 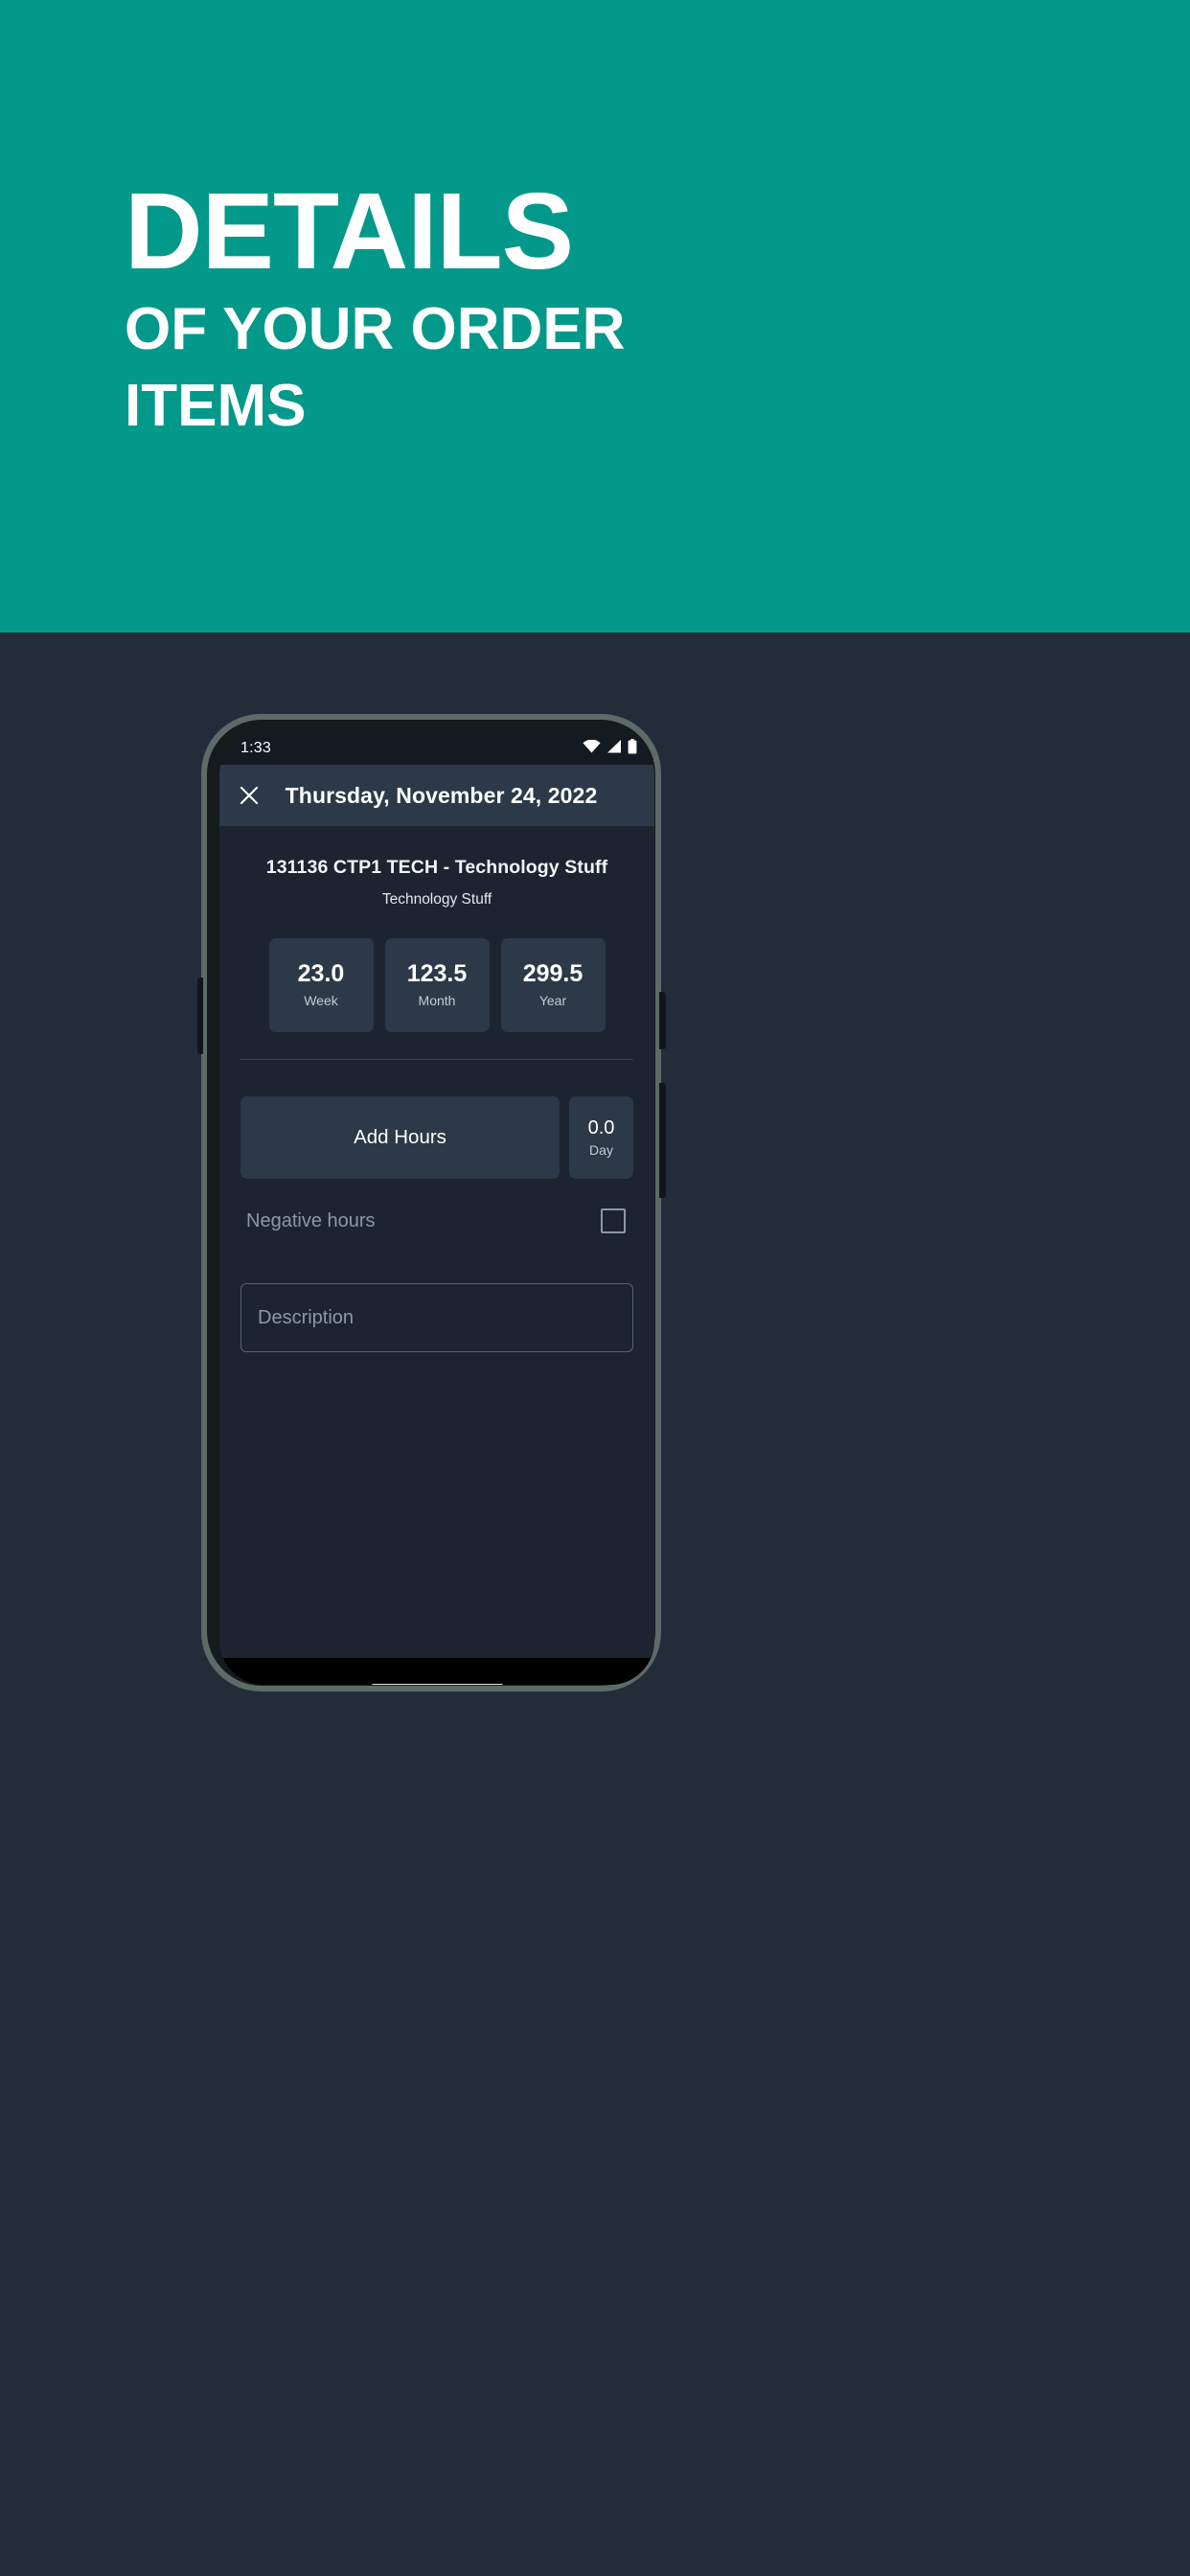 I want to click on stat-value-year: 299.5, so click(x=553, y=973).